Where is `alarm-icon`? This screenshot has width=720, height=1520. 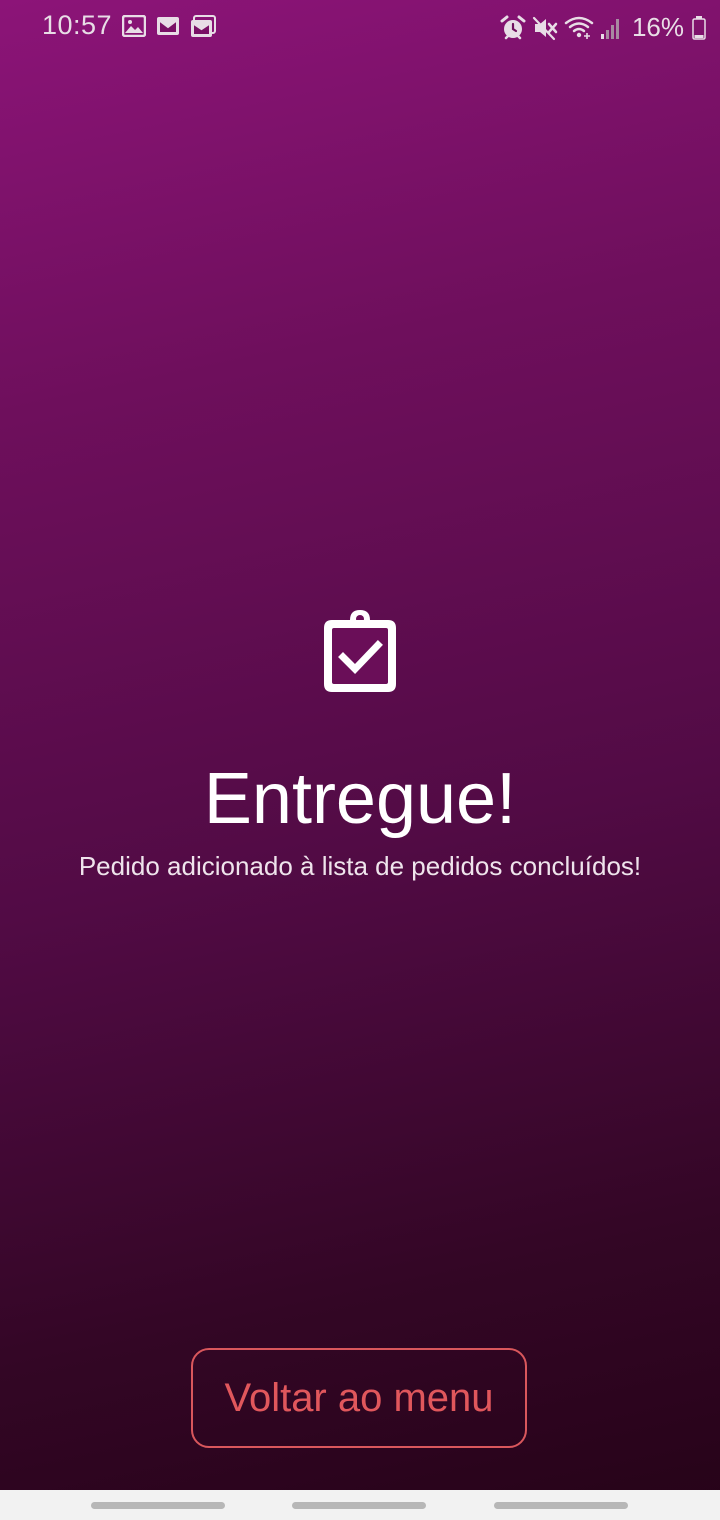
alarm-icon is located at coordinates (513, 27).